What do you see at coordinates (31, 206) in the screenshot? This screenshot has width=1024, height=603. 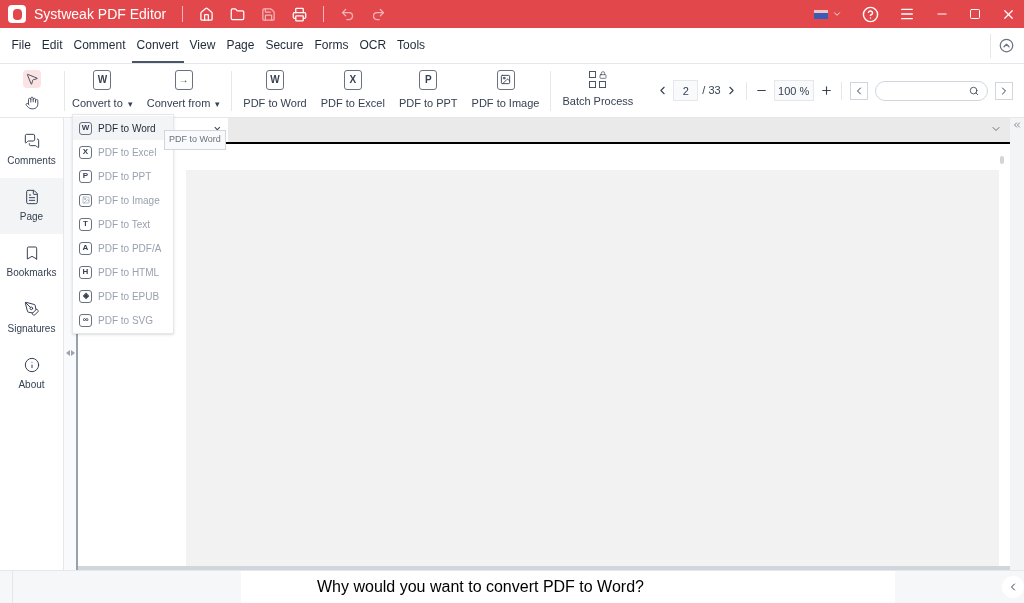 I see `sidebar-item: Page` at bounding box center [31, 206].